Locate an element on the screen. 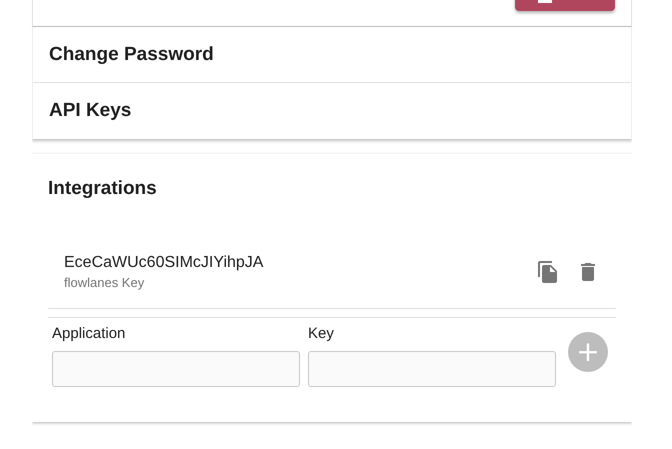 The height and width of the screenshot is (449, 672). api-key-label: flowlanes Key is located at coordinates (105, 283).